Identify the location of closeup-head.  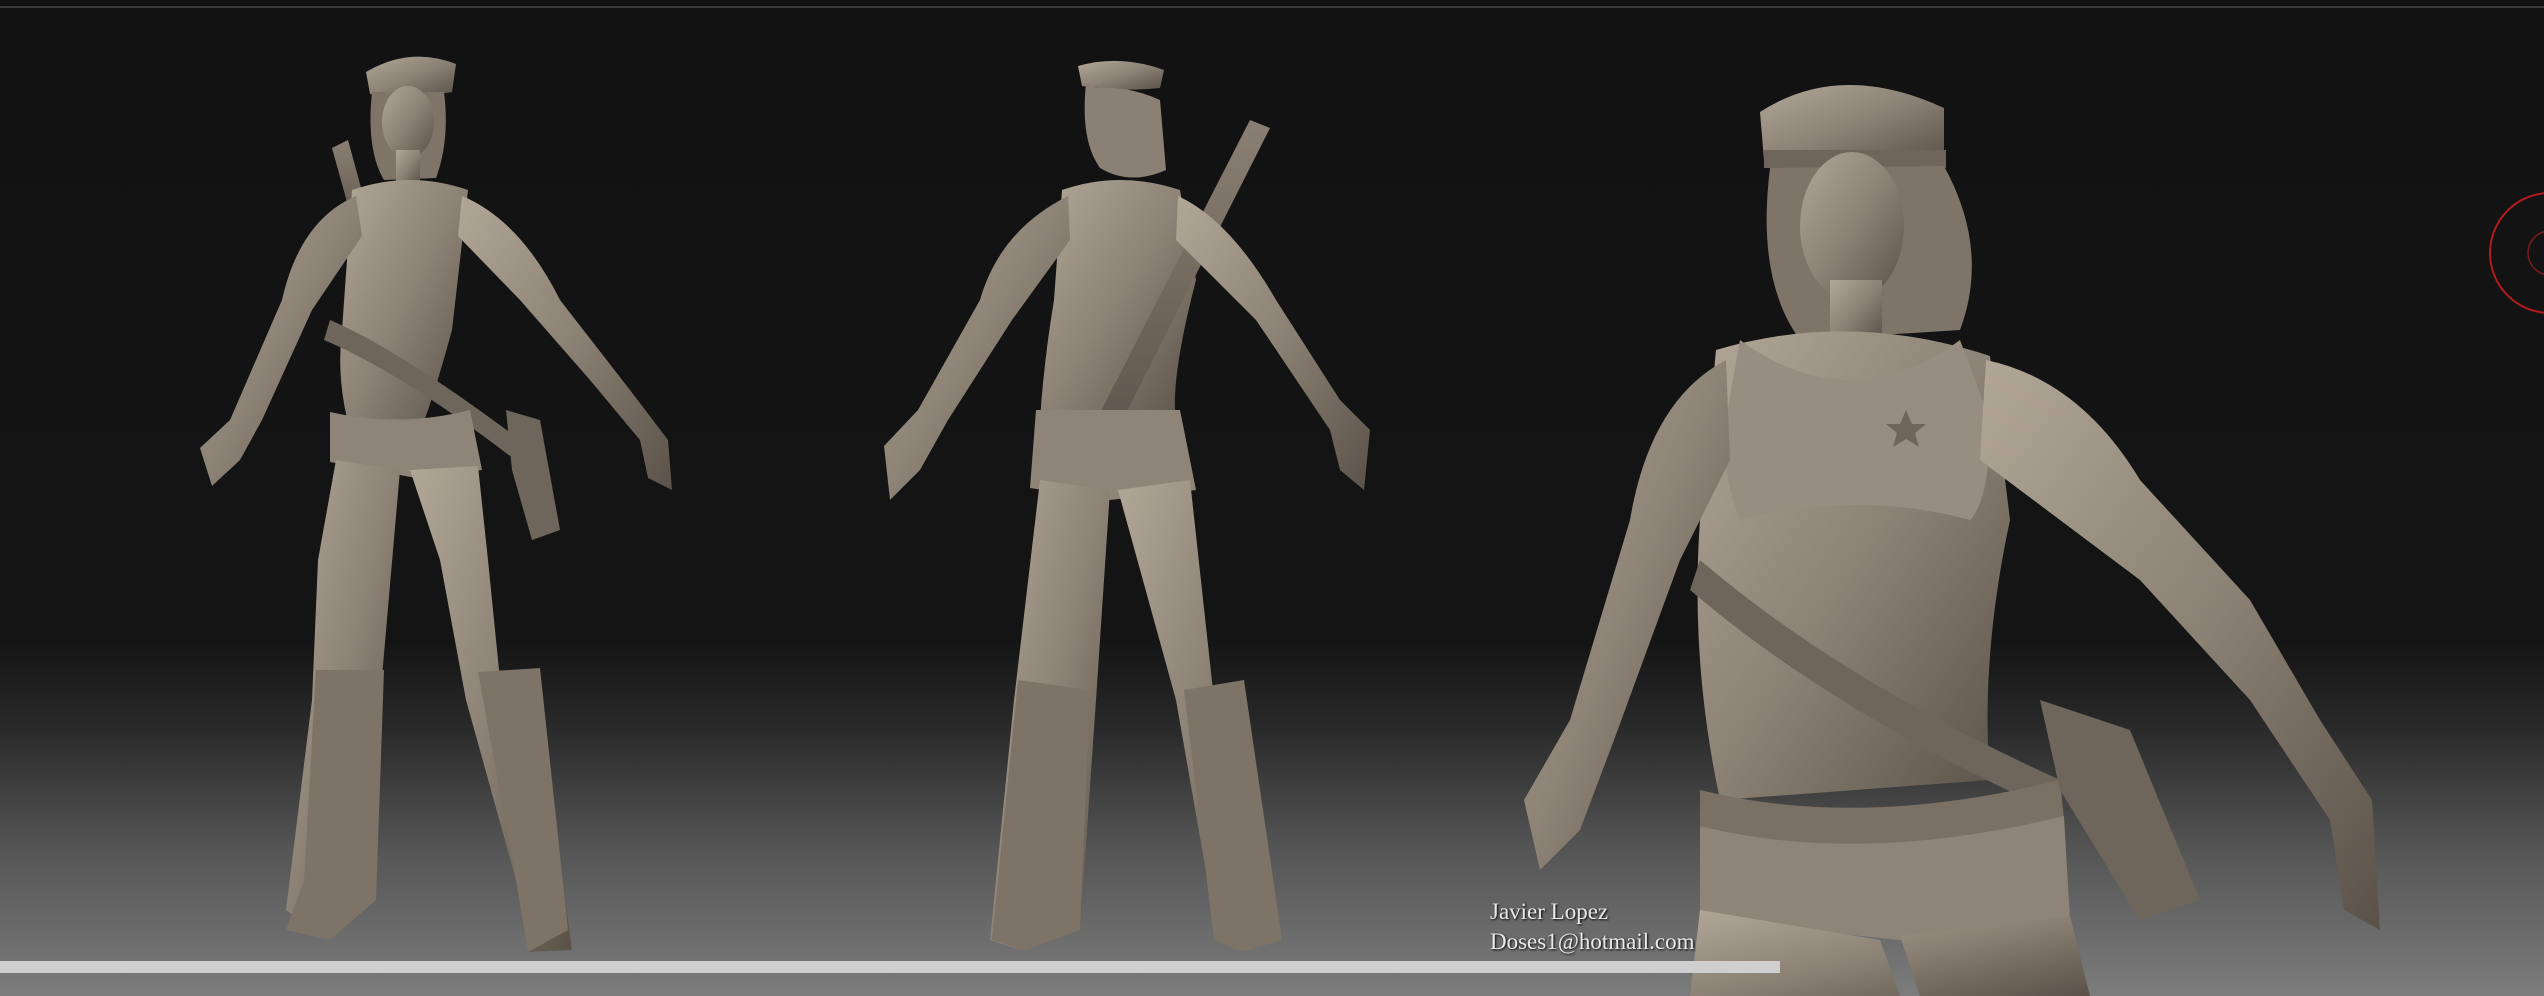
(1852, 226).